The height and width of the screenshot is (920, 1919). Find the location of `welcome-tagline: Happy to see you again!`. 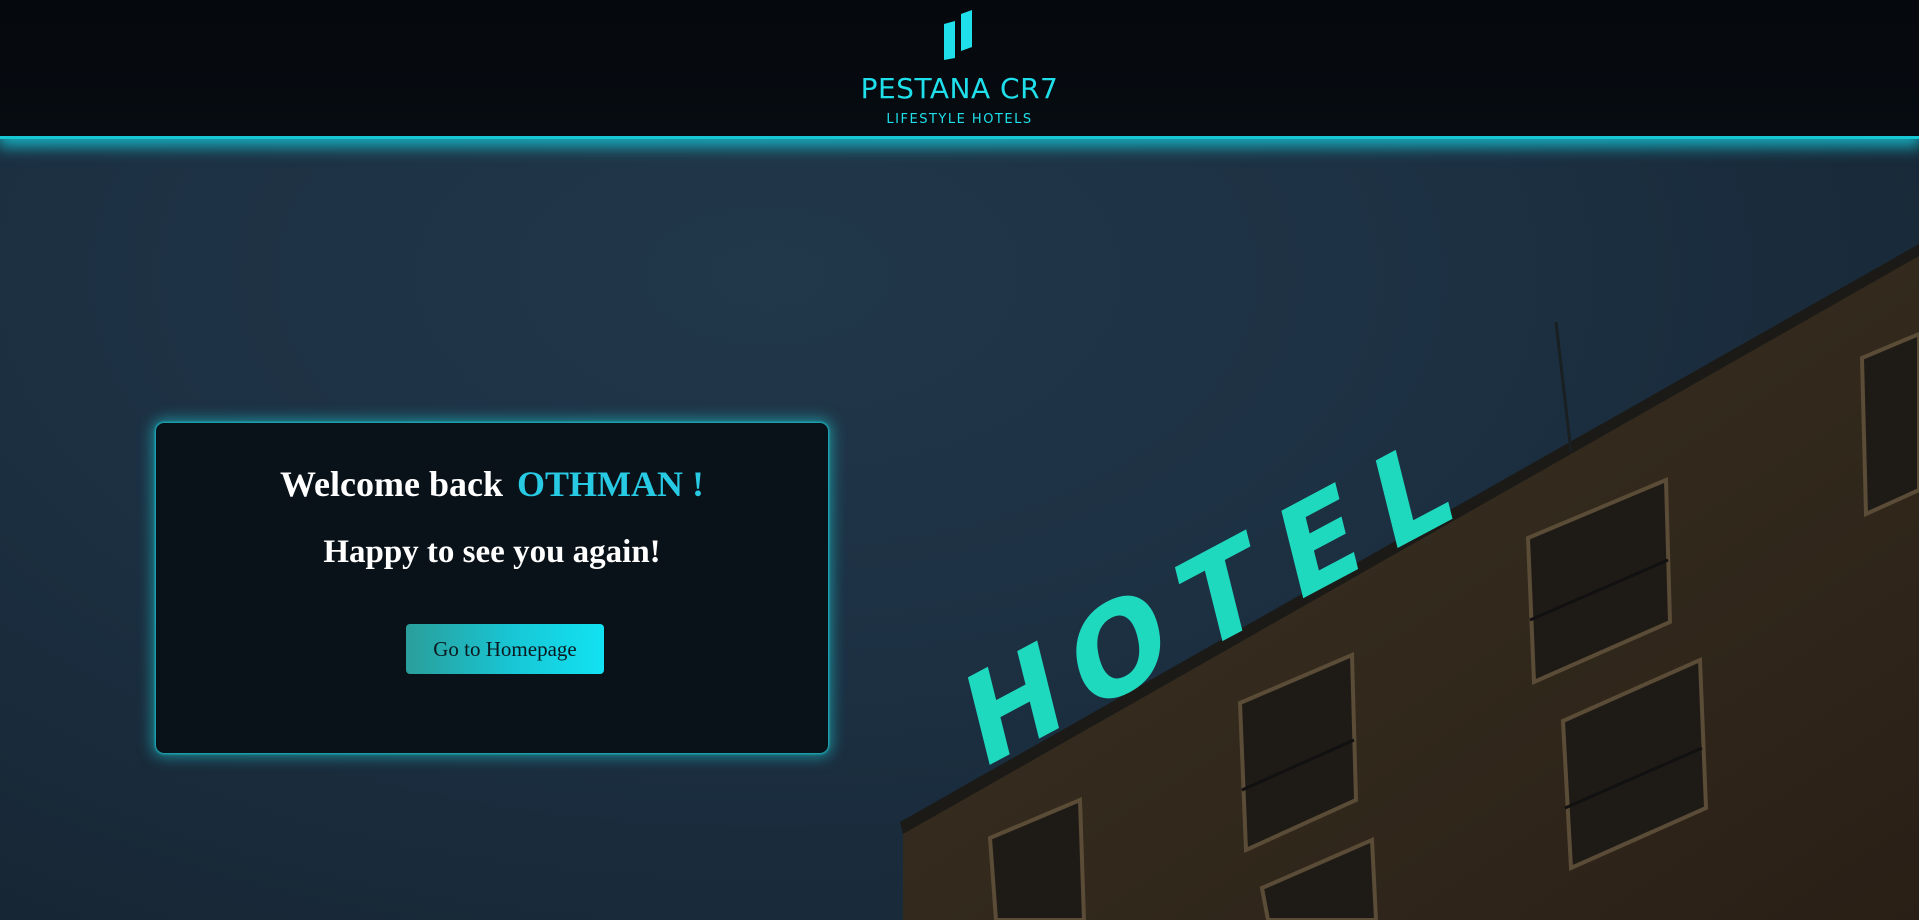

welcome-tagline: Happy to see you again! is located at coordinates (492, 552).